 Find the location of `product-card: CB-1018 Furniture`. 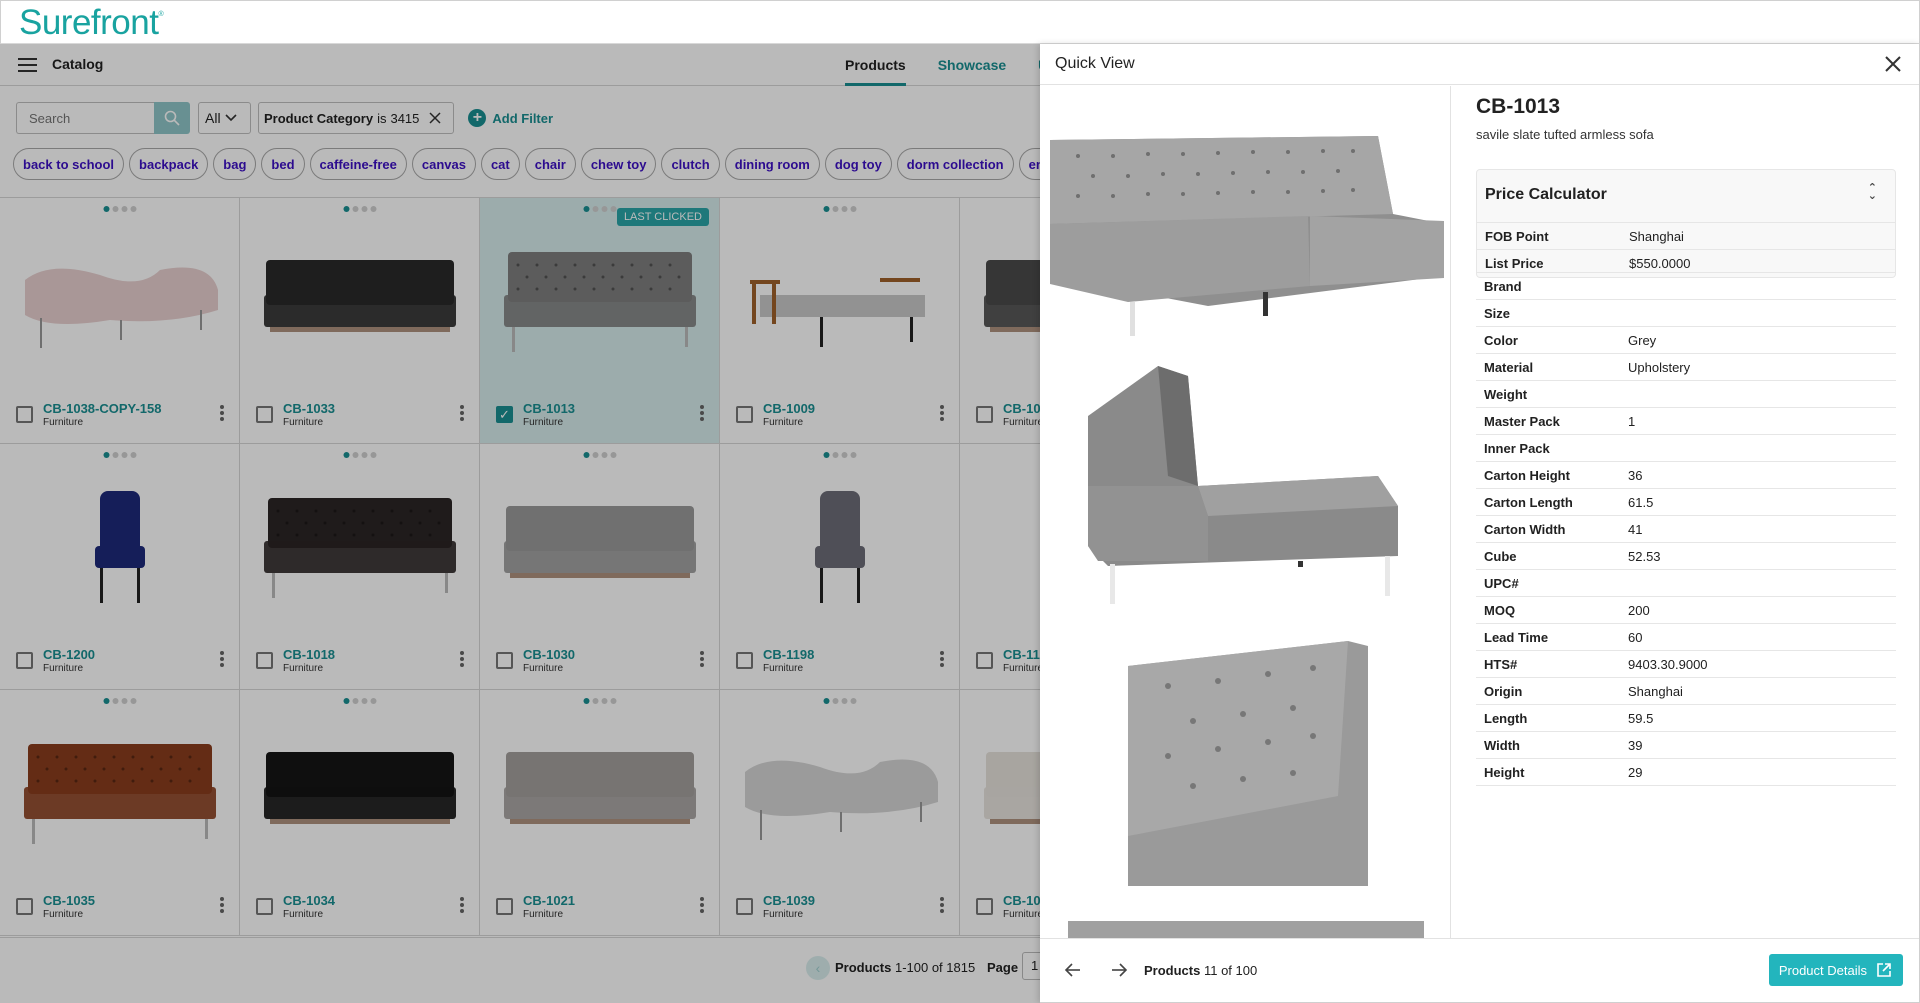

product-card: CB-1018 Furniture is located at coordinates (360, 567).